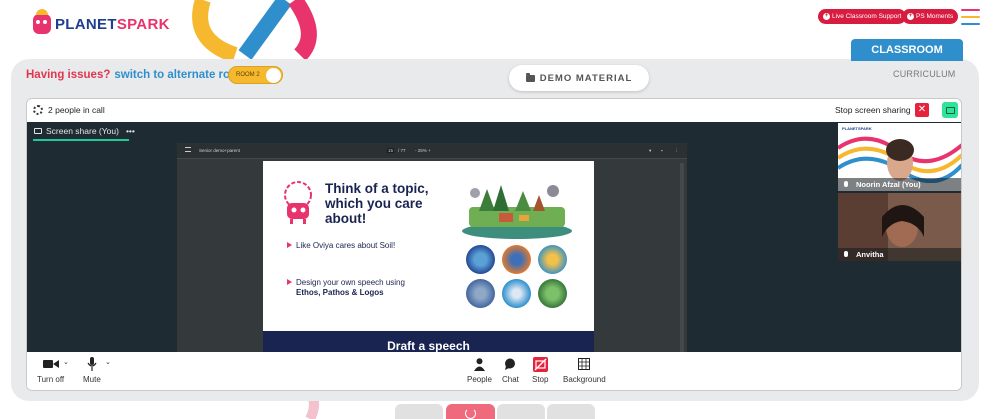 The height and width of the screenshot is (419, 1000). Describe the element at coordinates (584, 379) in the screenshot. I see `background-label: Background` at that location.